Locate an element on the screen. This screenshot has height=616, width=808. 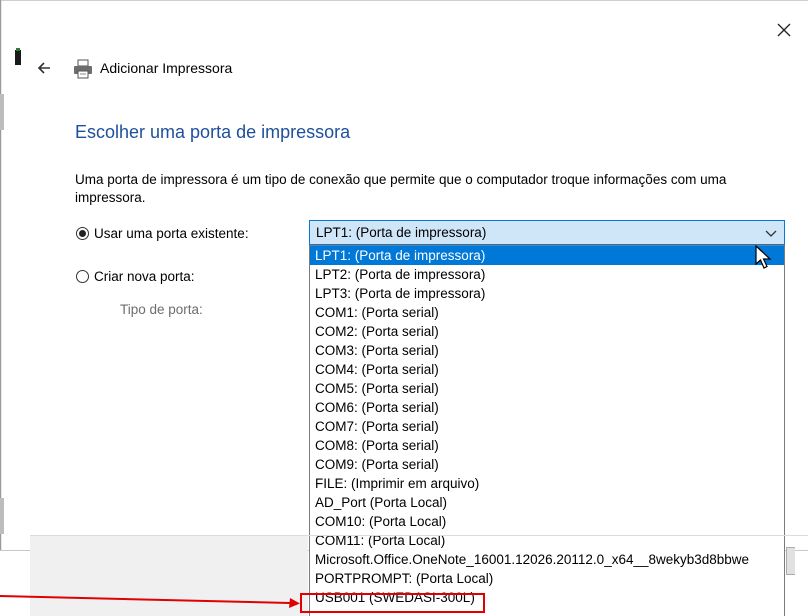
port-option-com3: COM3: (Porta serial) is located at coordinates (547, 350).